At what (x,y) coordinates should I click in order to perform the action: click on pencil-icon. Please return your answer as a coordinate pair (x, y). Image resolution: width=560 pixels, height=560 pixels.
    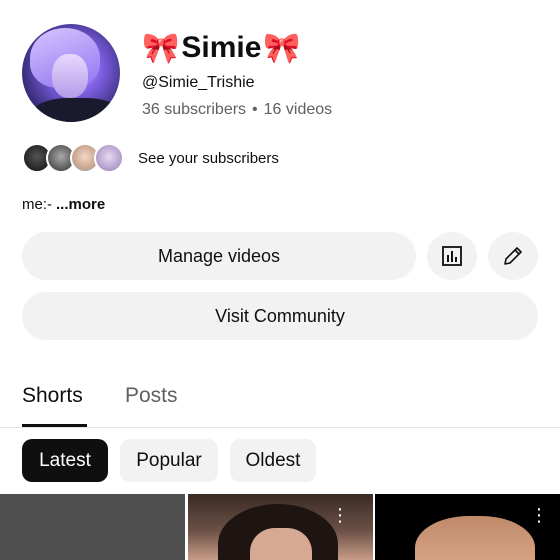
    Looking at the image, I should click on (513, 256).